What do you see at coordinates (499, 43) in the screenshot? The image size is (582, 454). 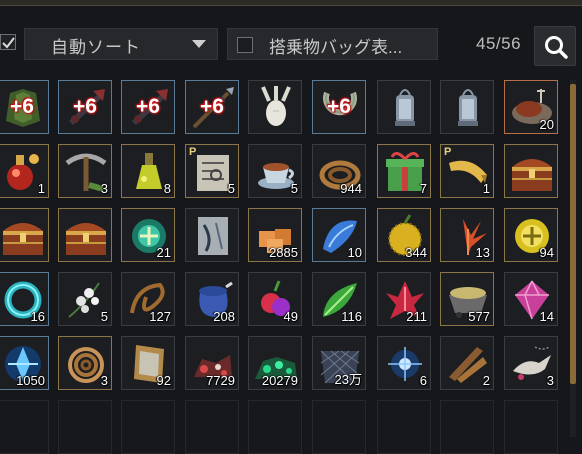 I see `slot-count: 45/56` at bounding box center [499, 43].